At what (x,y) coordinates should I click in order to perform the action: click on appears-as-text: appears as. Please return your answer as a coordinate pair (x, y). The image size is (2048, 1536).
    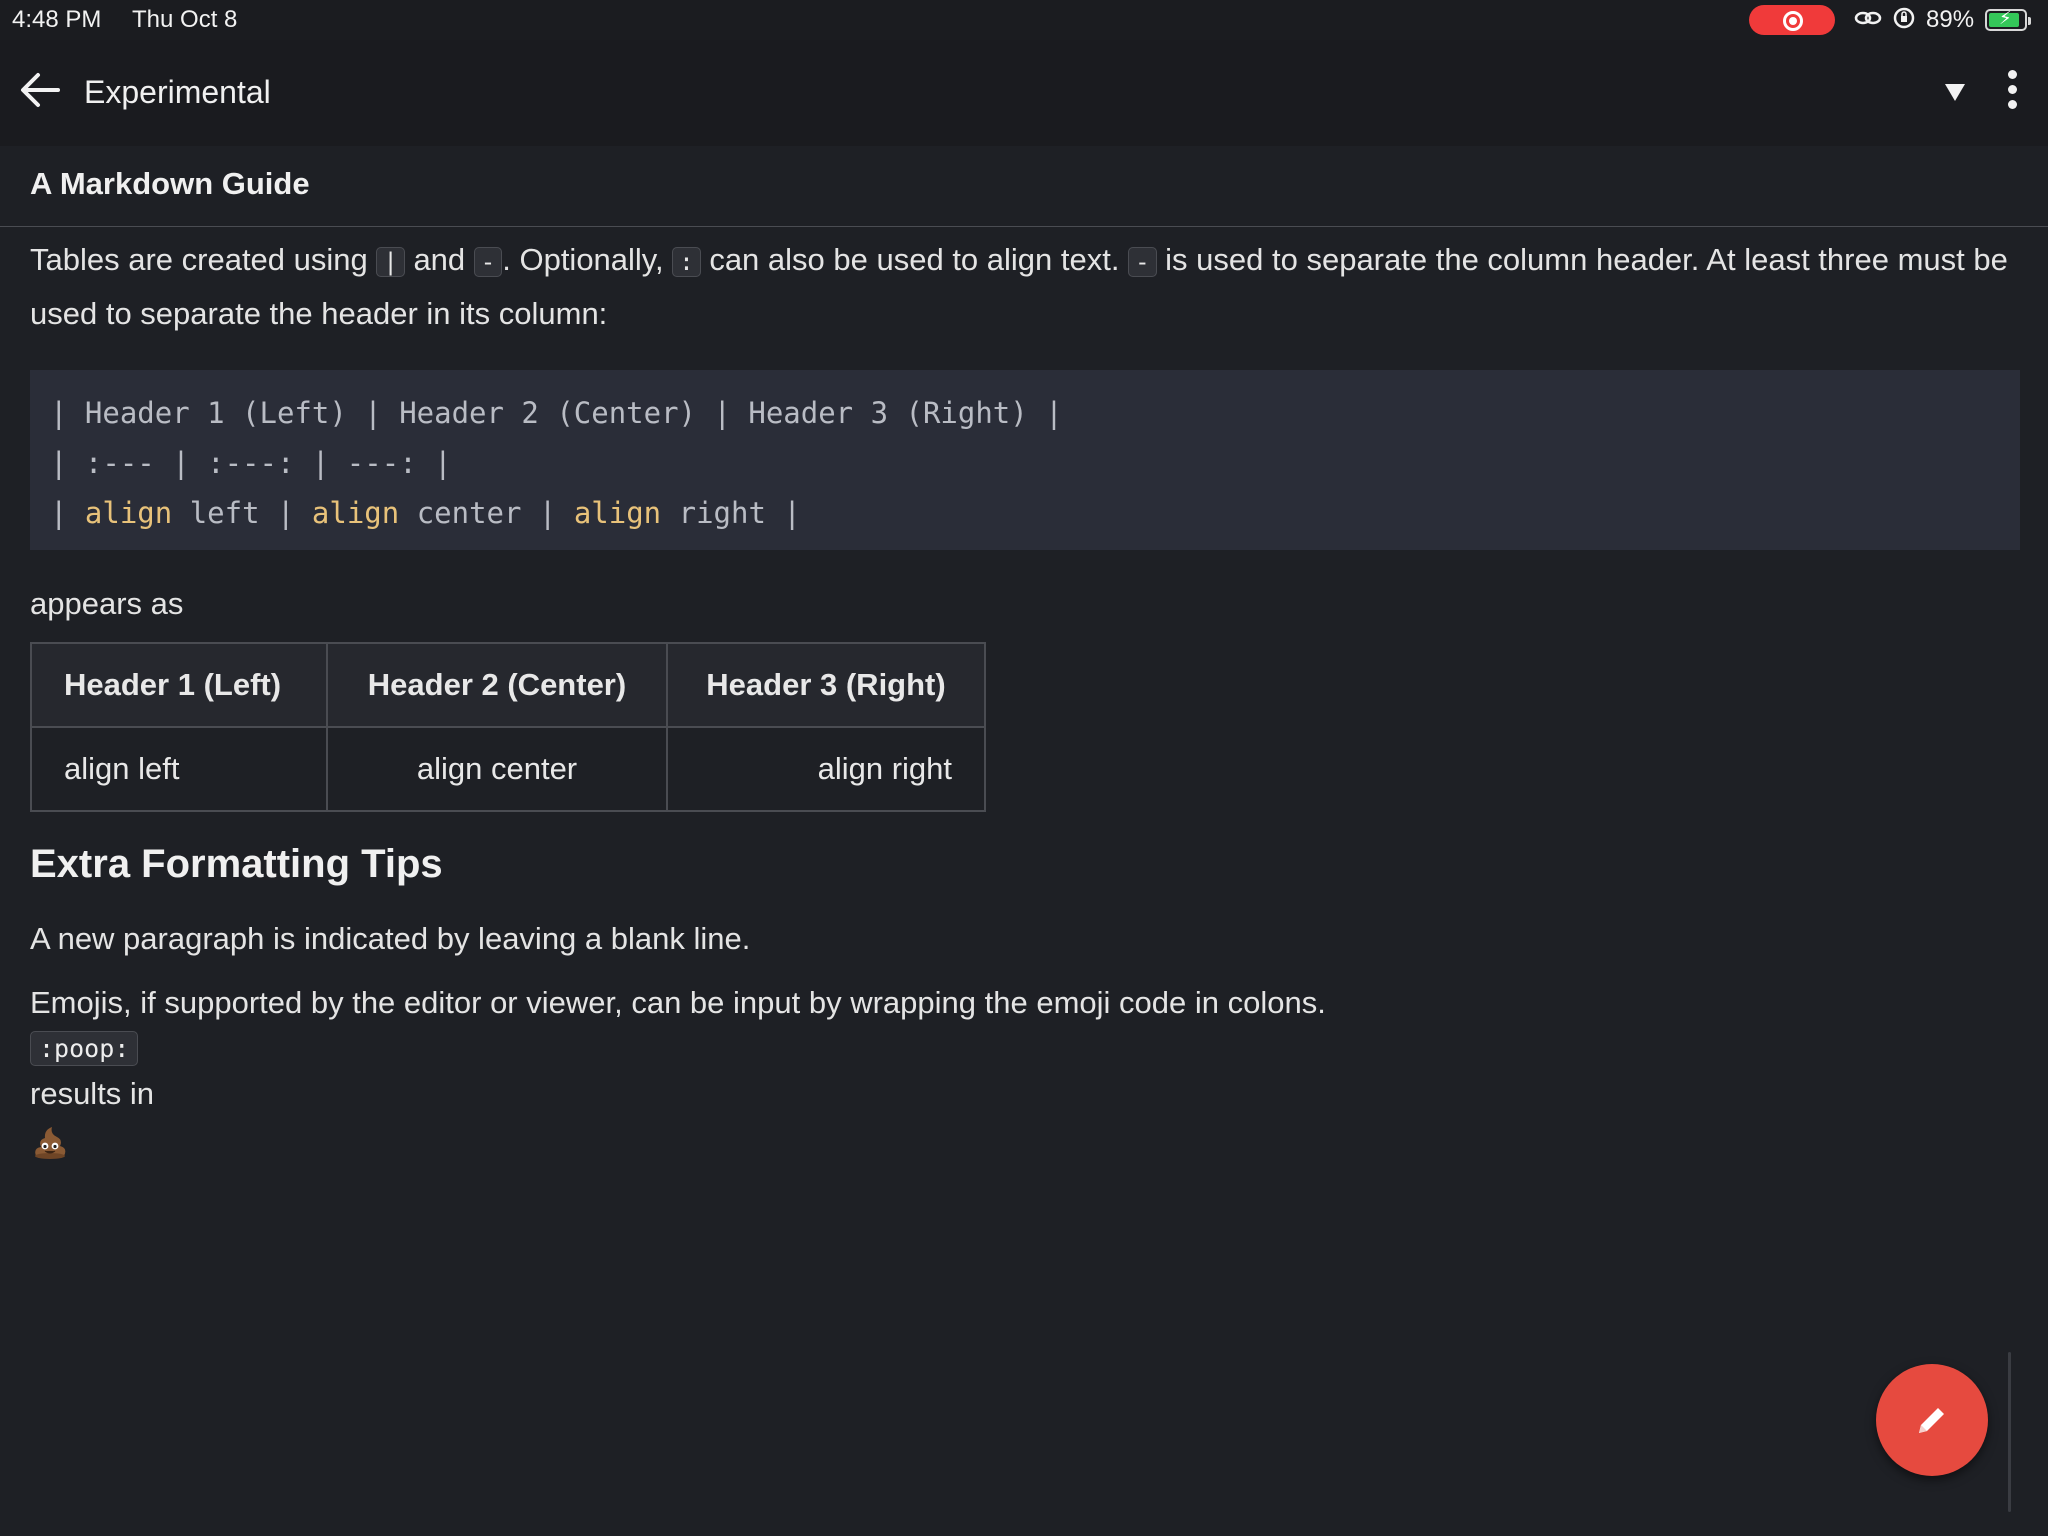
    Looking at the image, I should click on (107, 603).